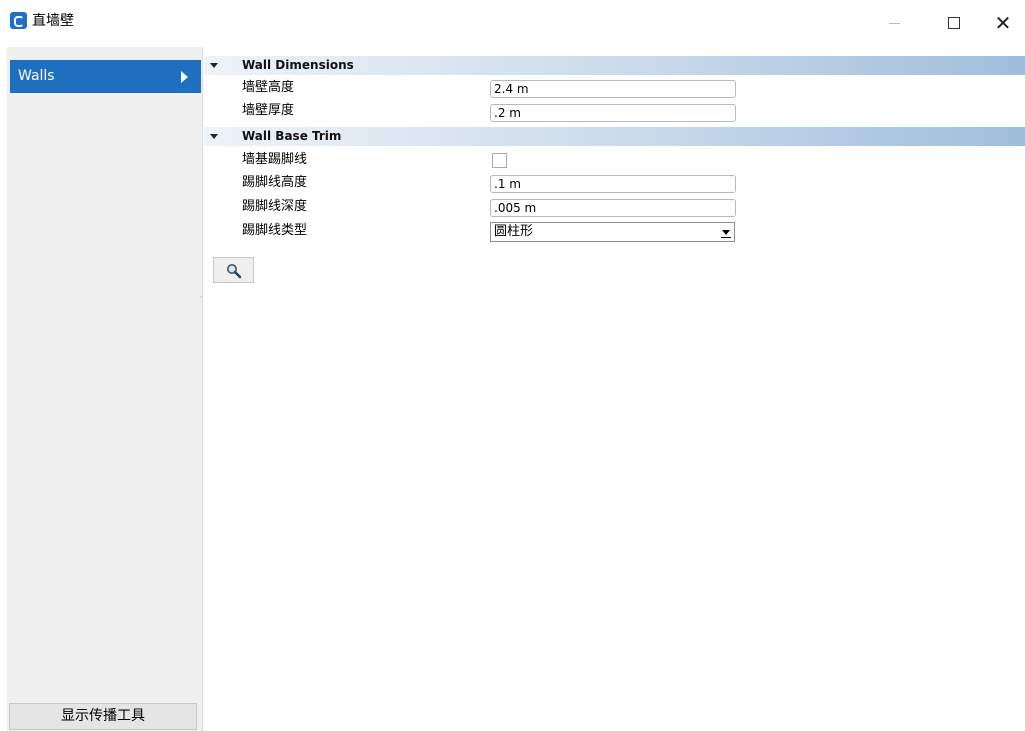 The width and height of the screenshot is (1025, 731). Describe the element at coordinates (613, 113) in the screenshot. I see `wall-thickness-field: .2 m` at that location.